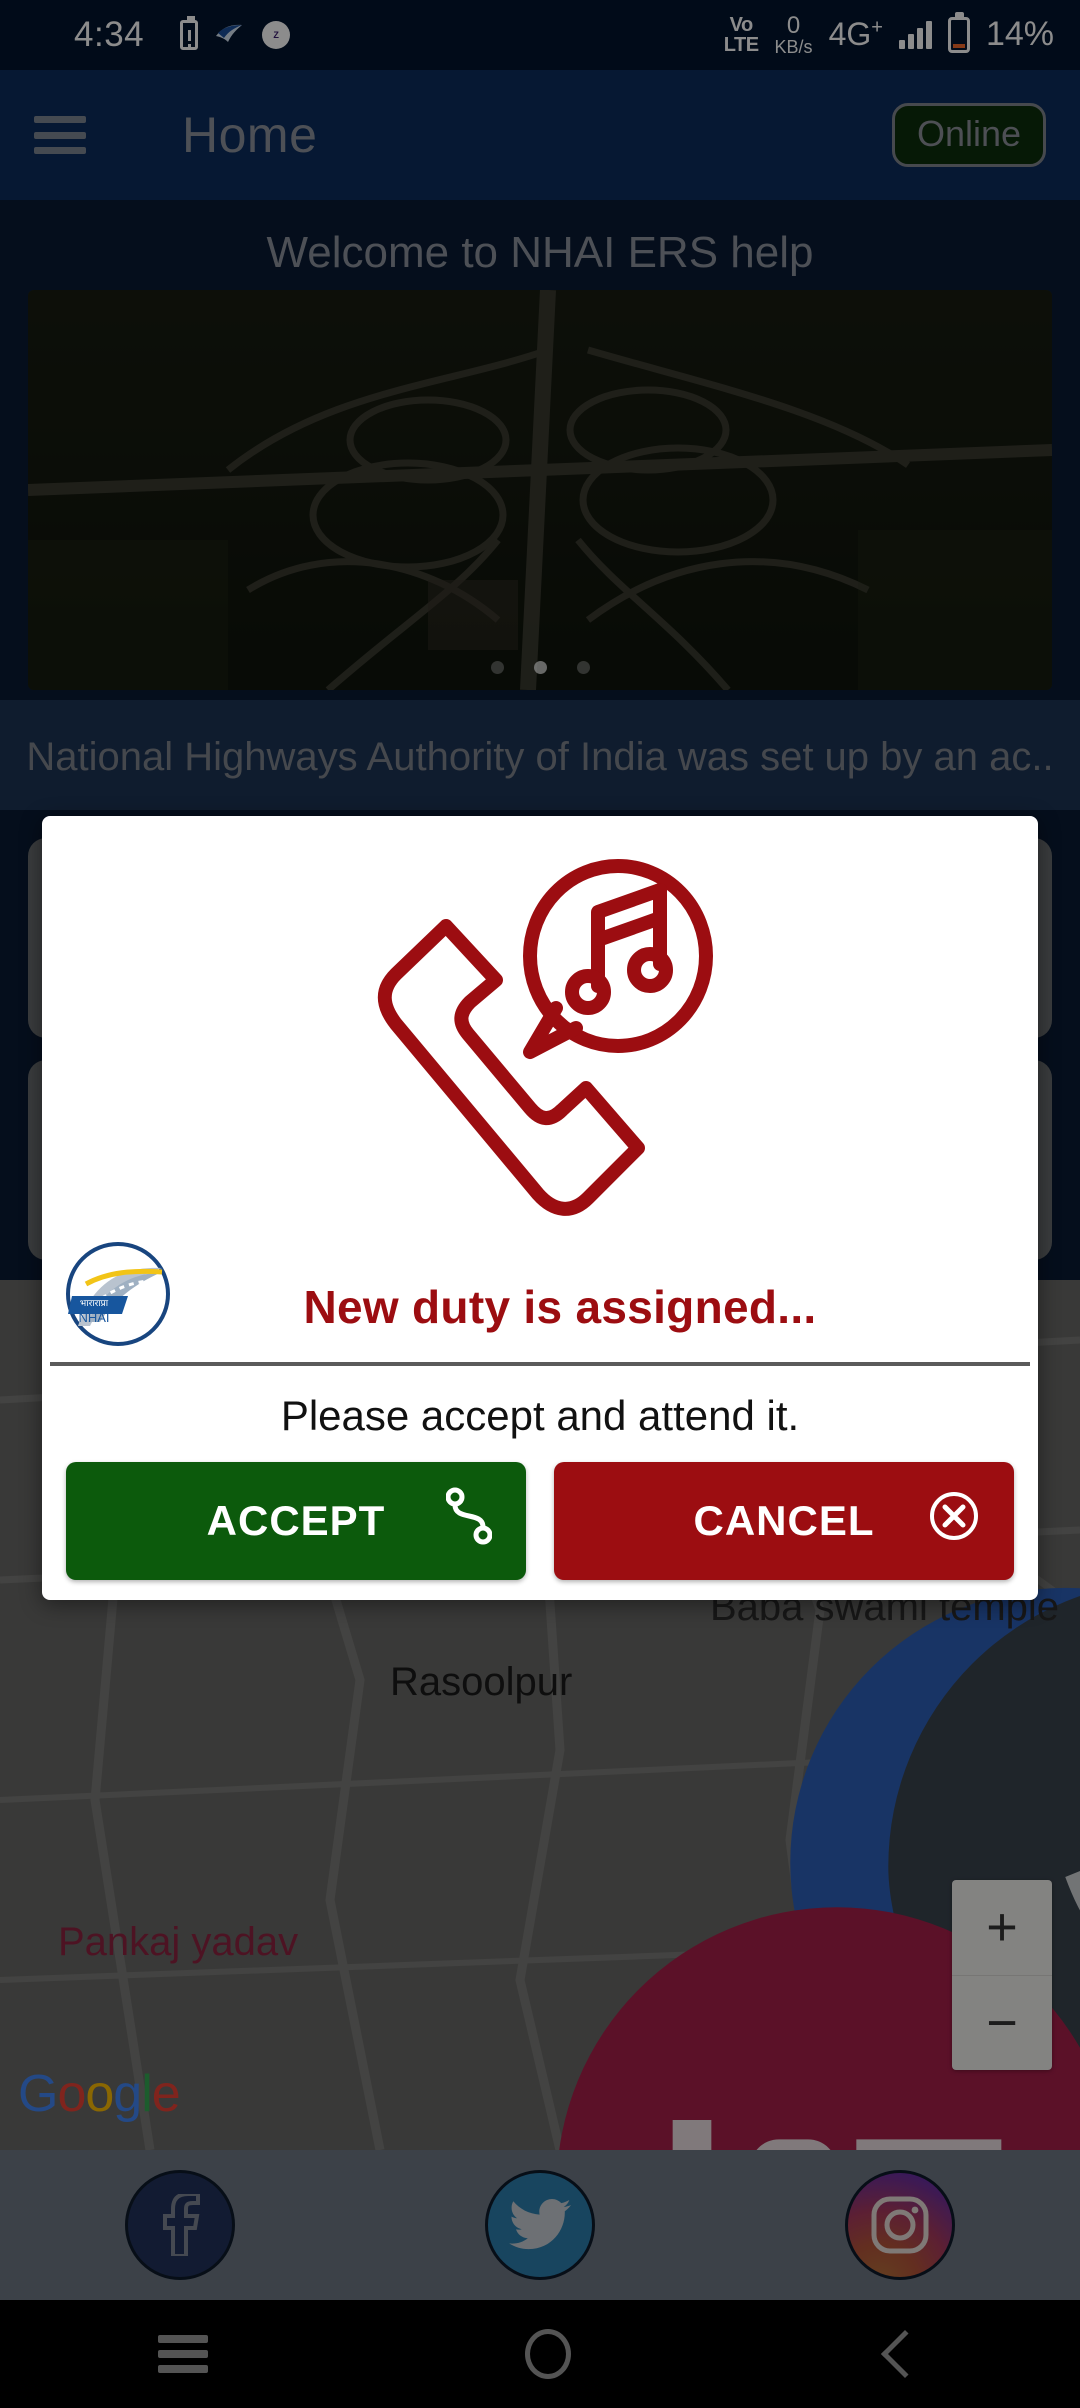  What do you see at coordinates (118, 1294) in the screenshot?
I see `nhai-logo: भाराराप्रा NHAI` at bounding box center [118, 1294].